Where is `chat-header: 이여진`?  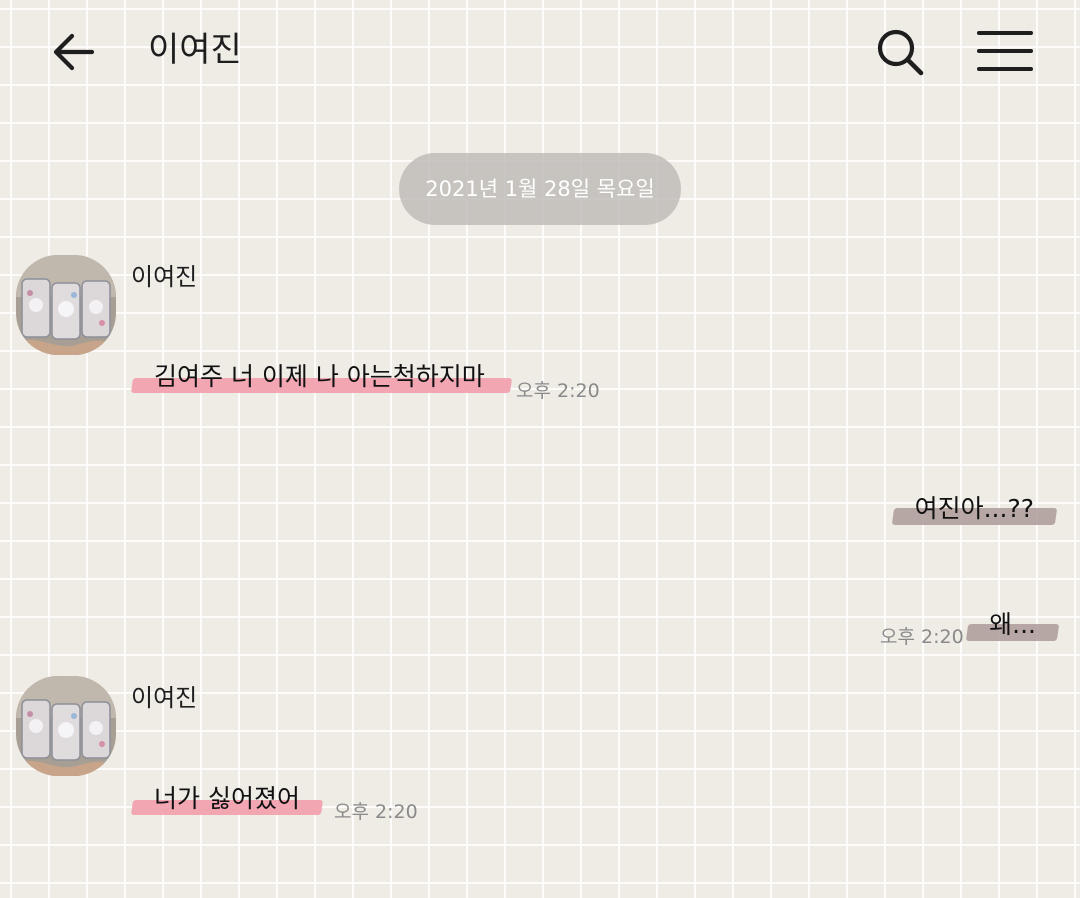
chat-header: 이여진 is located at coordinates (540, 50).